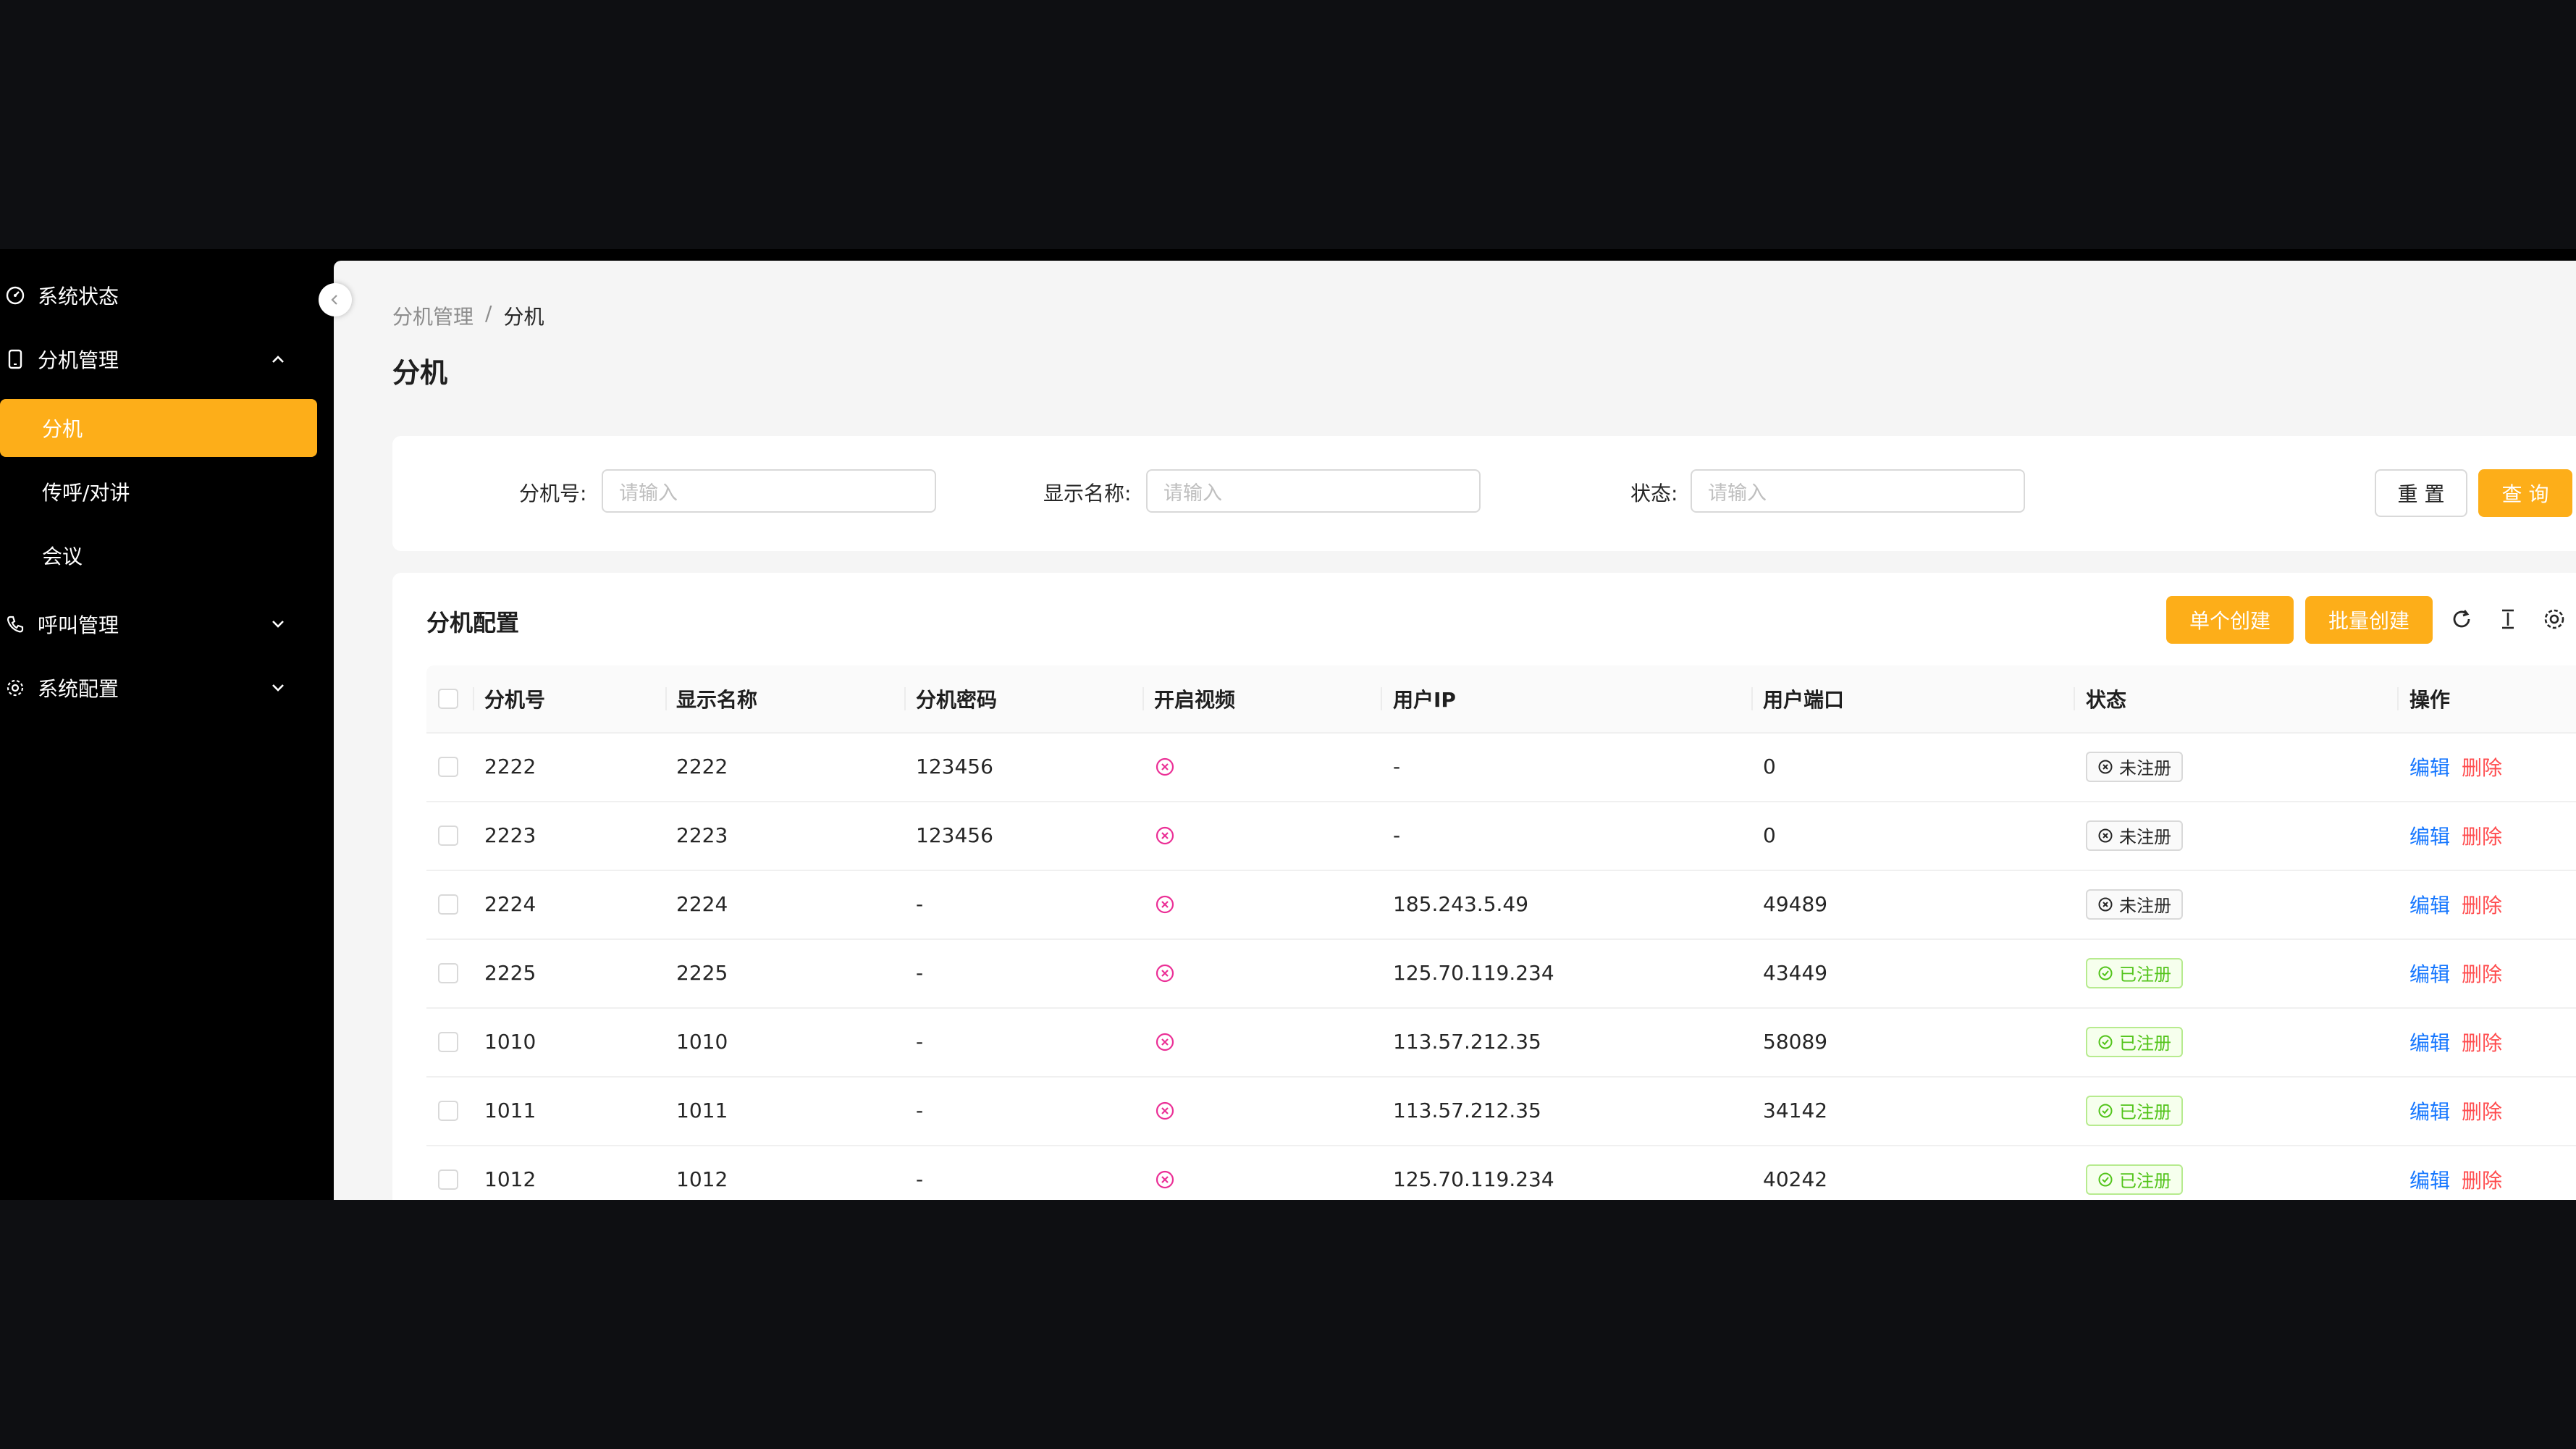 This screenshot has width=2576, height=1449. I want to click on sidebar-subitem-paging-intercom: 传呼/对讲, so click(158, 492).